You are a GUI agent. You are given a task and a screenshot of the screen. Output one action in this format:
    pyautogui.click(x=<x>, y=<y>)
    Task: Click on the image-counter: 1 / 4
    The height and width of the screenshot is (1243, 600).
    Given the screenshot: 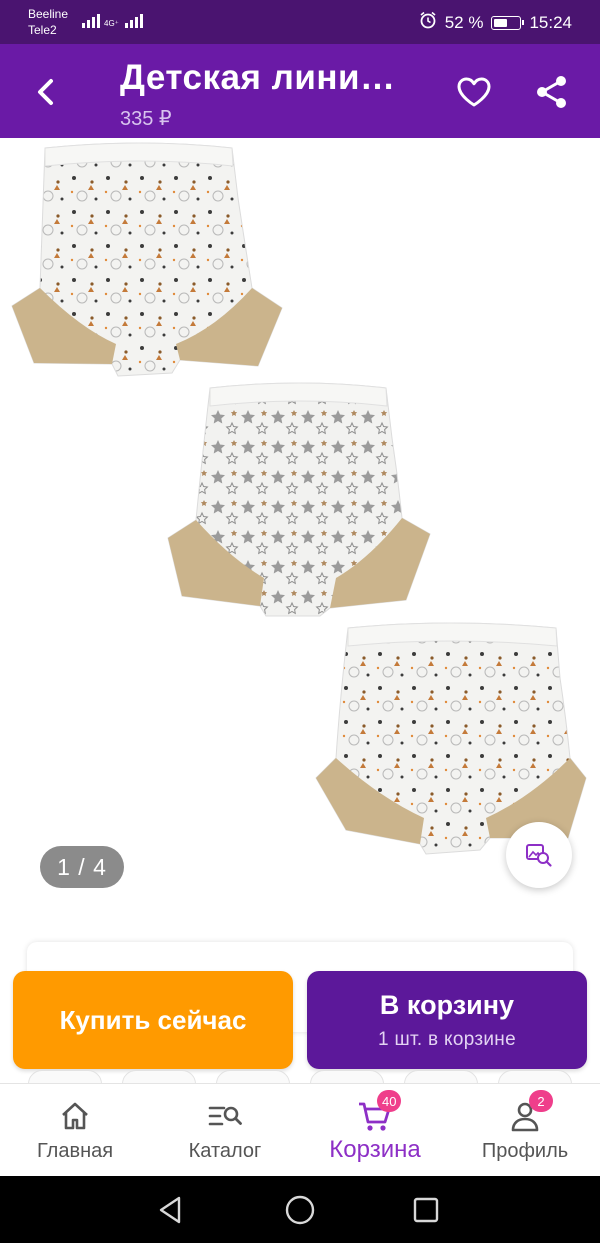 What is the action you would take?
    pyautogui.click(x=82, y=867)
    